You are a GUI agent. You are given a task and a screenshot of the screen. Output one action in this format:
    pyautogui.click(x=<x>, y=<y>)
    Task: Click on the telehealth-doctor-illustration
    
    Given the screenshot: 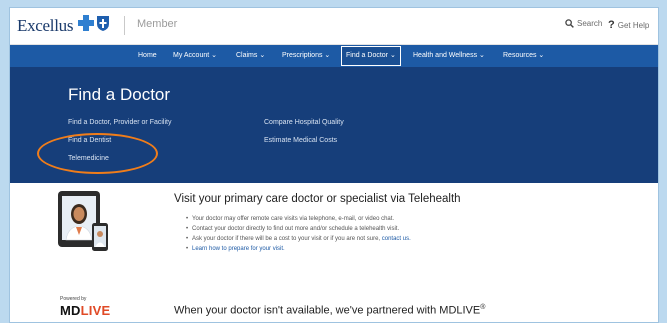 What is the action you would take?
    pyautogui.click(x=83, y=221)
    